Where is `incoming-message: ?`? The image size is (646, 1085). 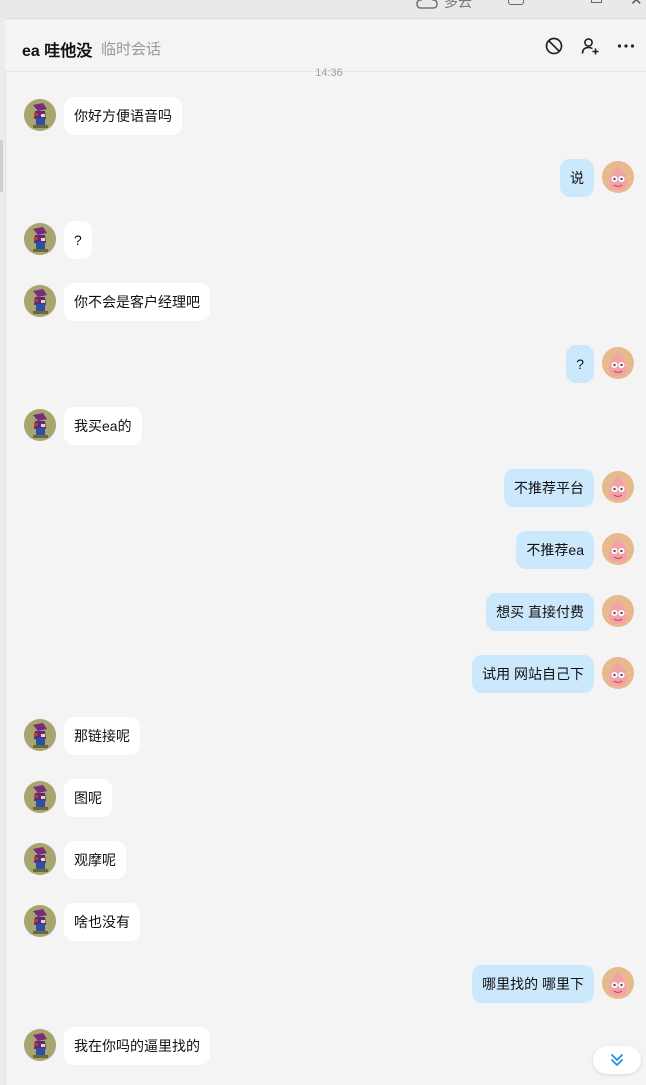
incoming-message: ? is located at coordinates (323, 241).